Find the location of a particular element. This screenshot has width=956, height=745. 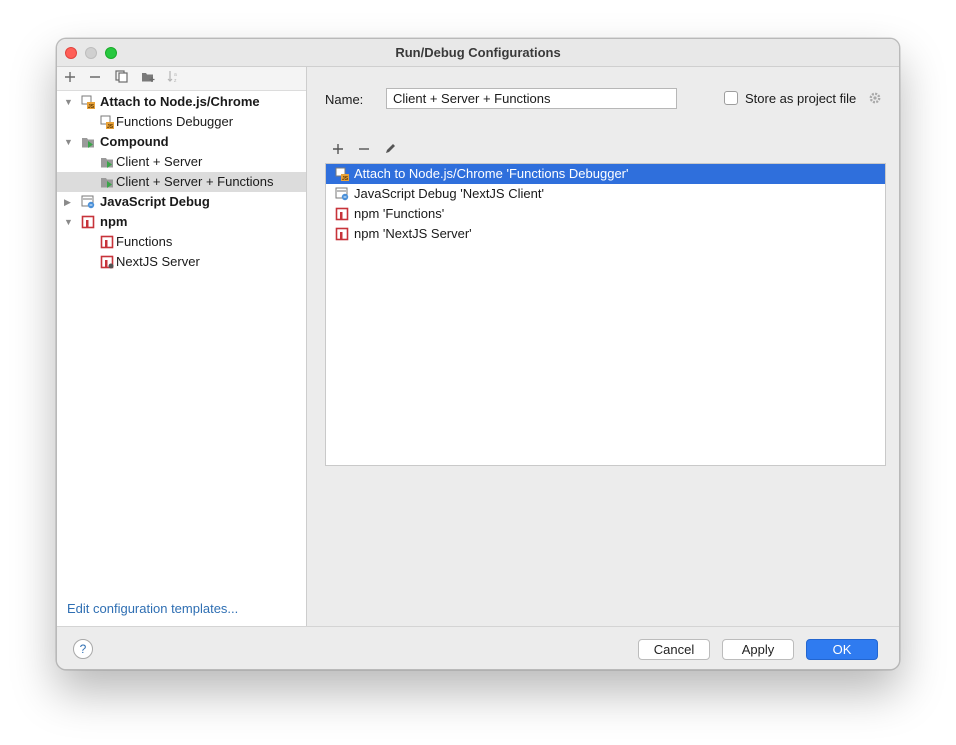

sort-icon: az is located at coordinates (174, 79).